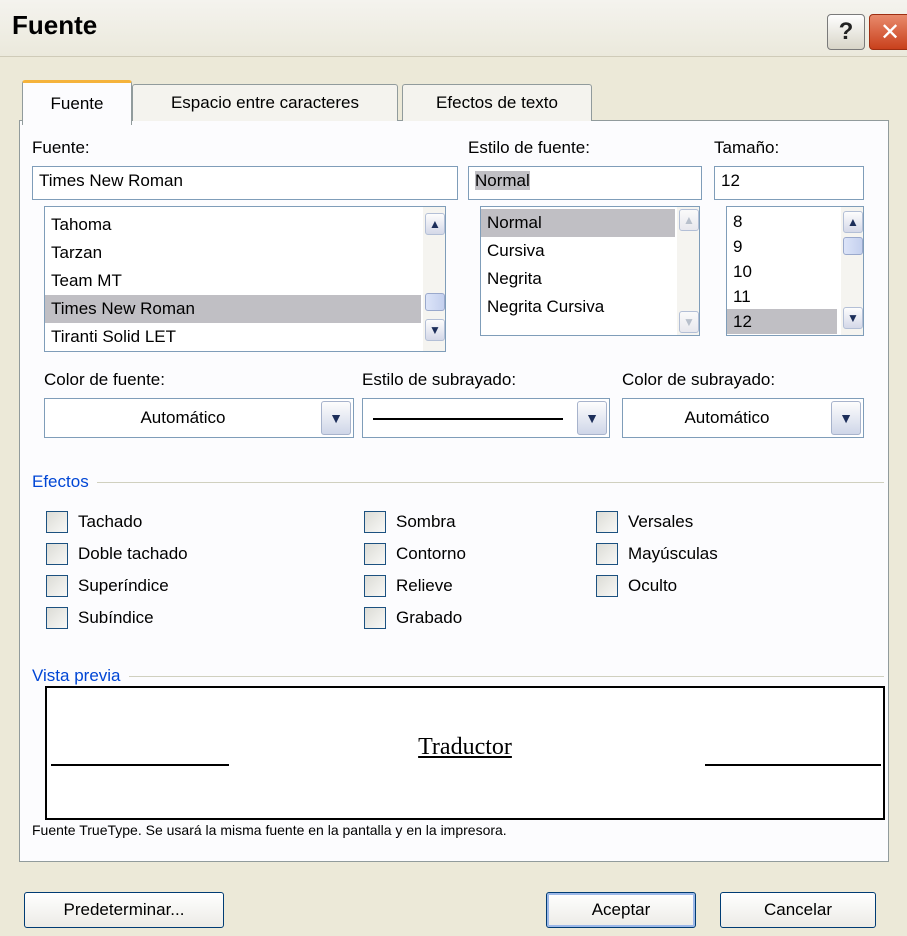 The height and width of the screenshot is (936, 907). Describe the element at coordinates (233, 309) in the screenshot. I see `list-item-selected: Times New Roman` at that location.